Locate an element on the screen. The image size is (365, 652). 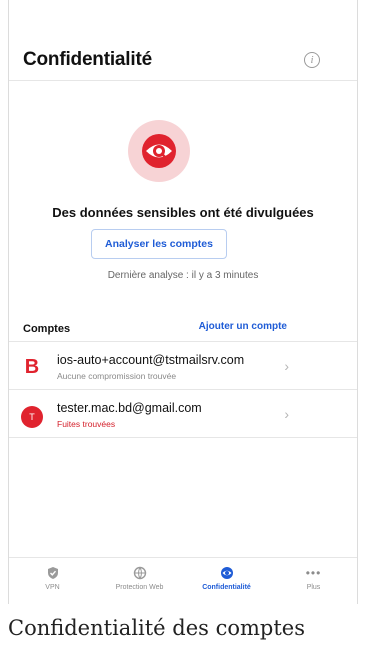
add-account-link: Ajouter un compte is located at coordinates (243, 326).